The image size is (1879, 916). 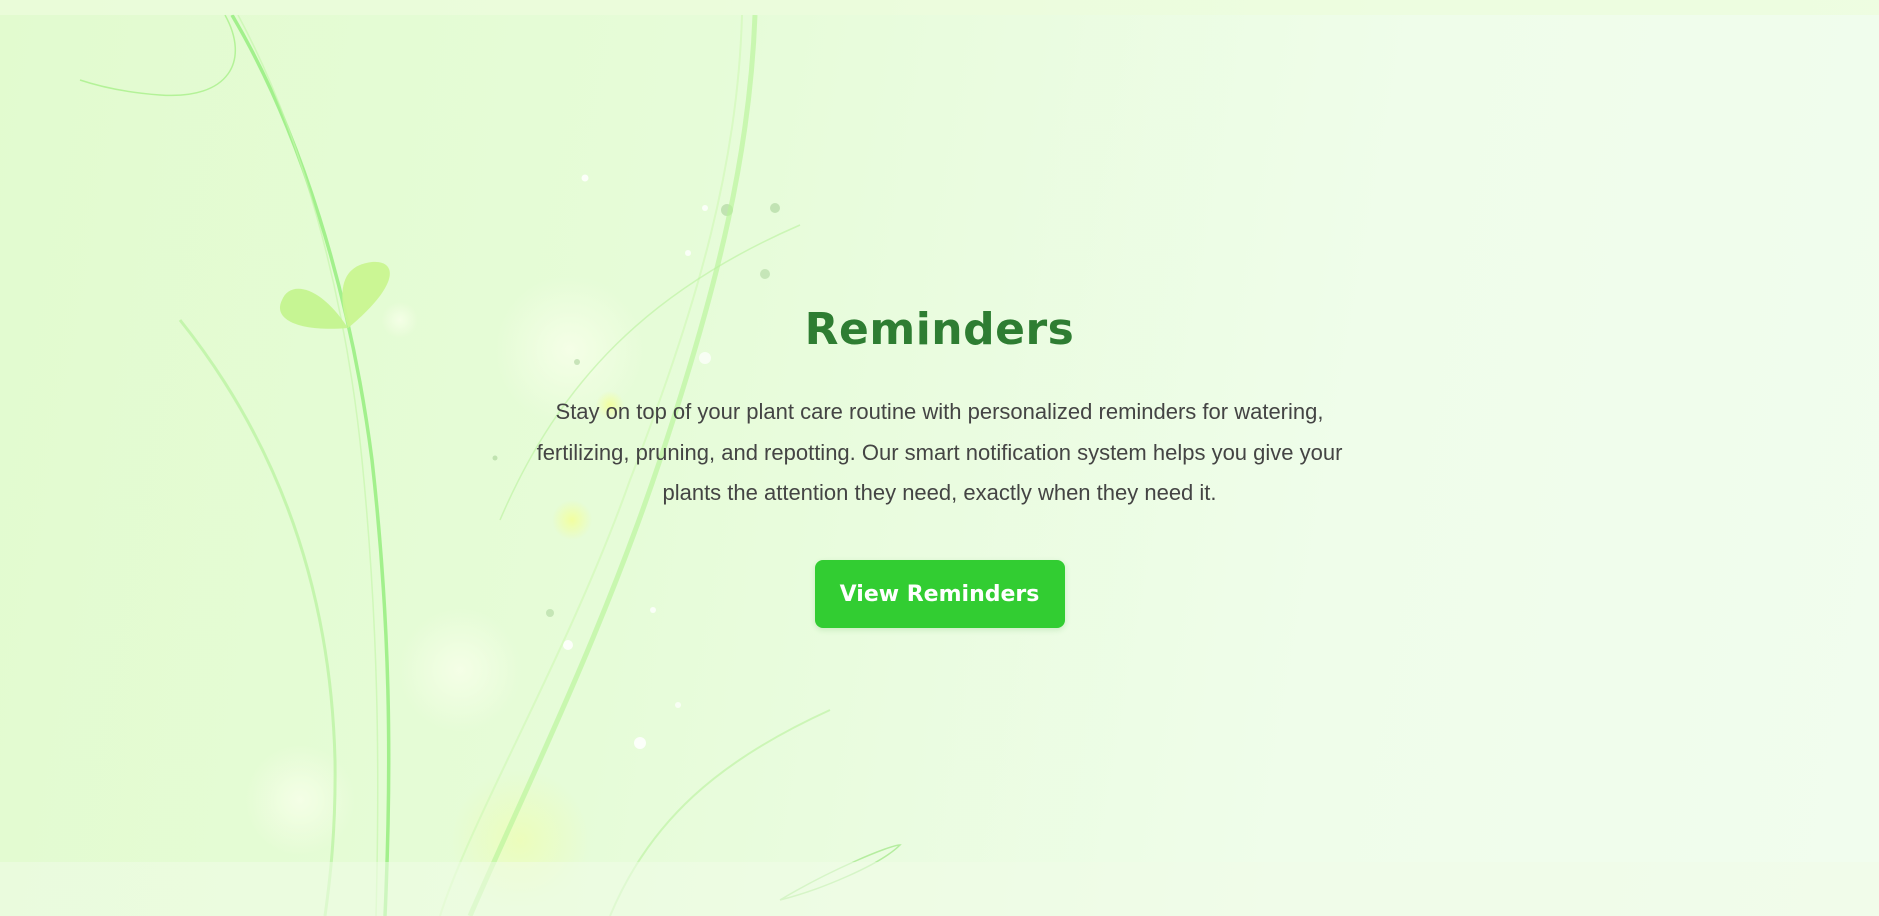 What do you see at coordinates (939, 329) in the screenshot?
I see `section-title: Reminders` at bounding box center [939, 329].